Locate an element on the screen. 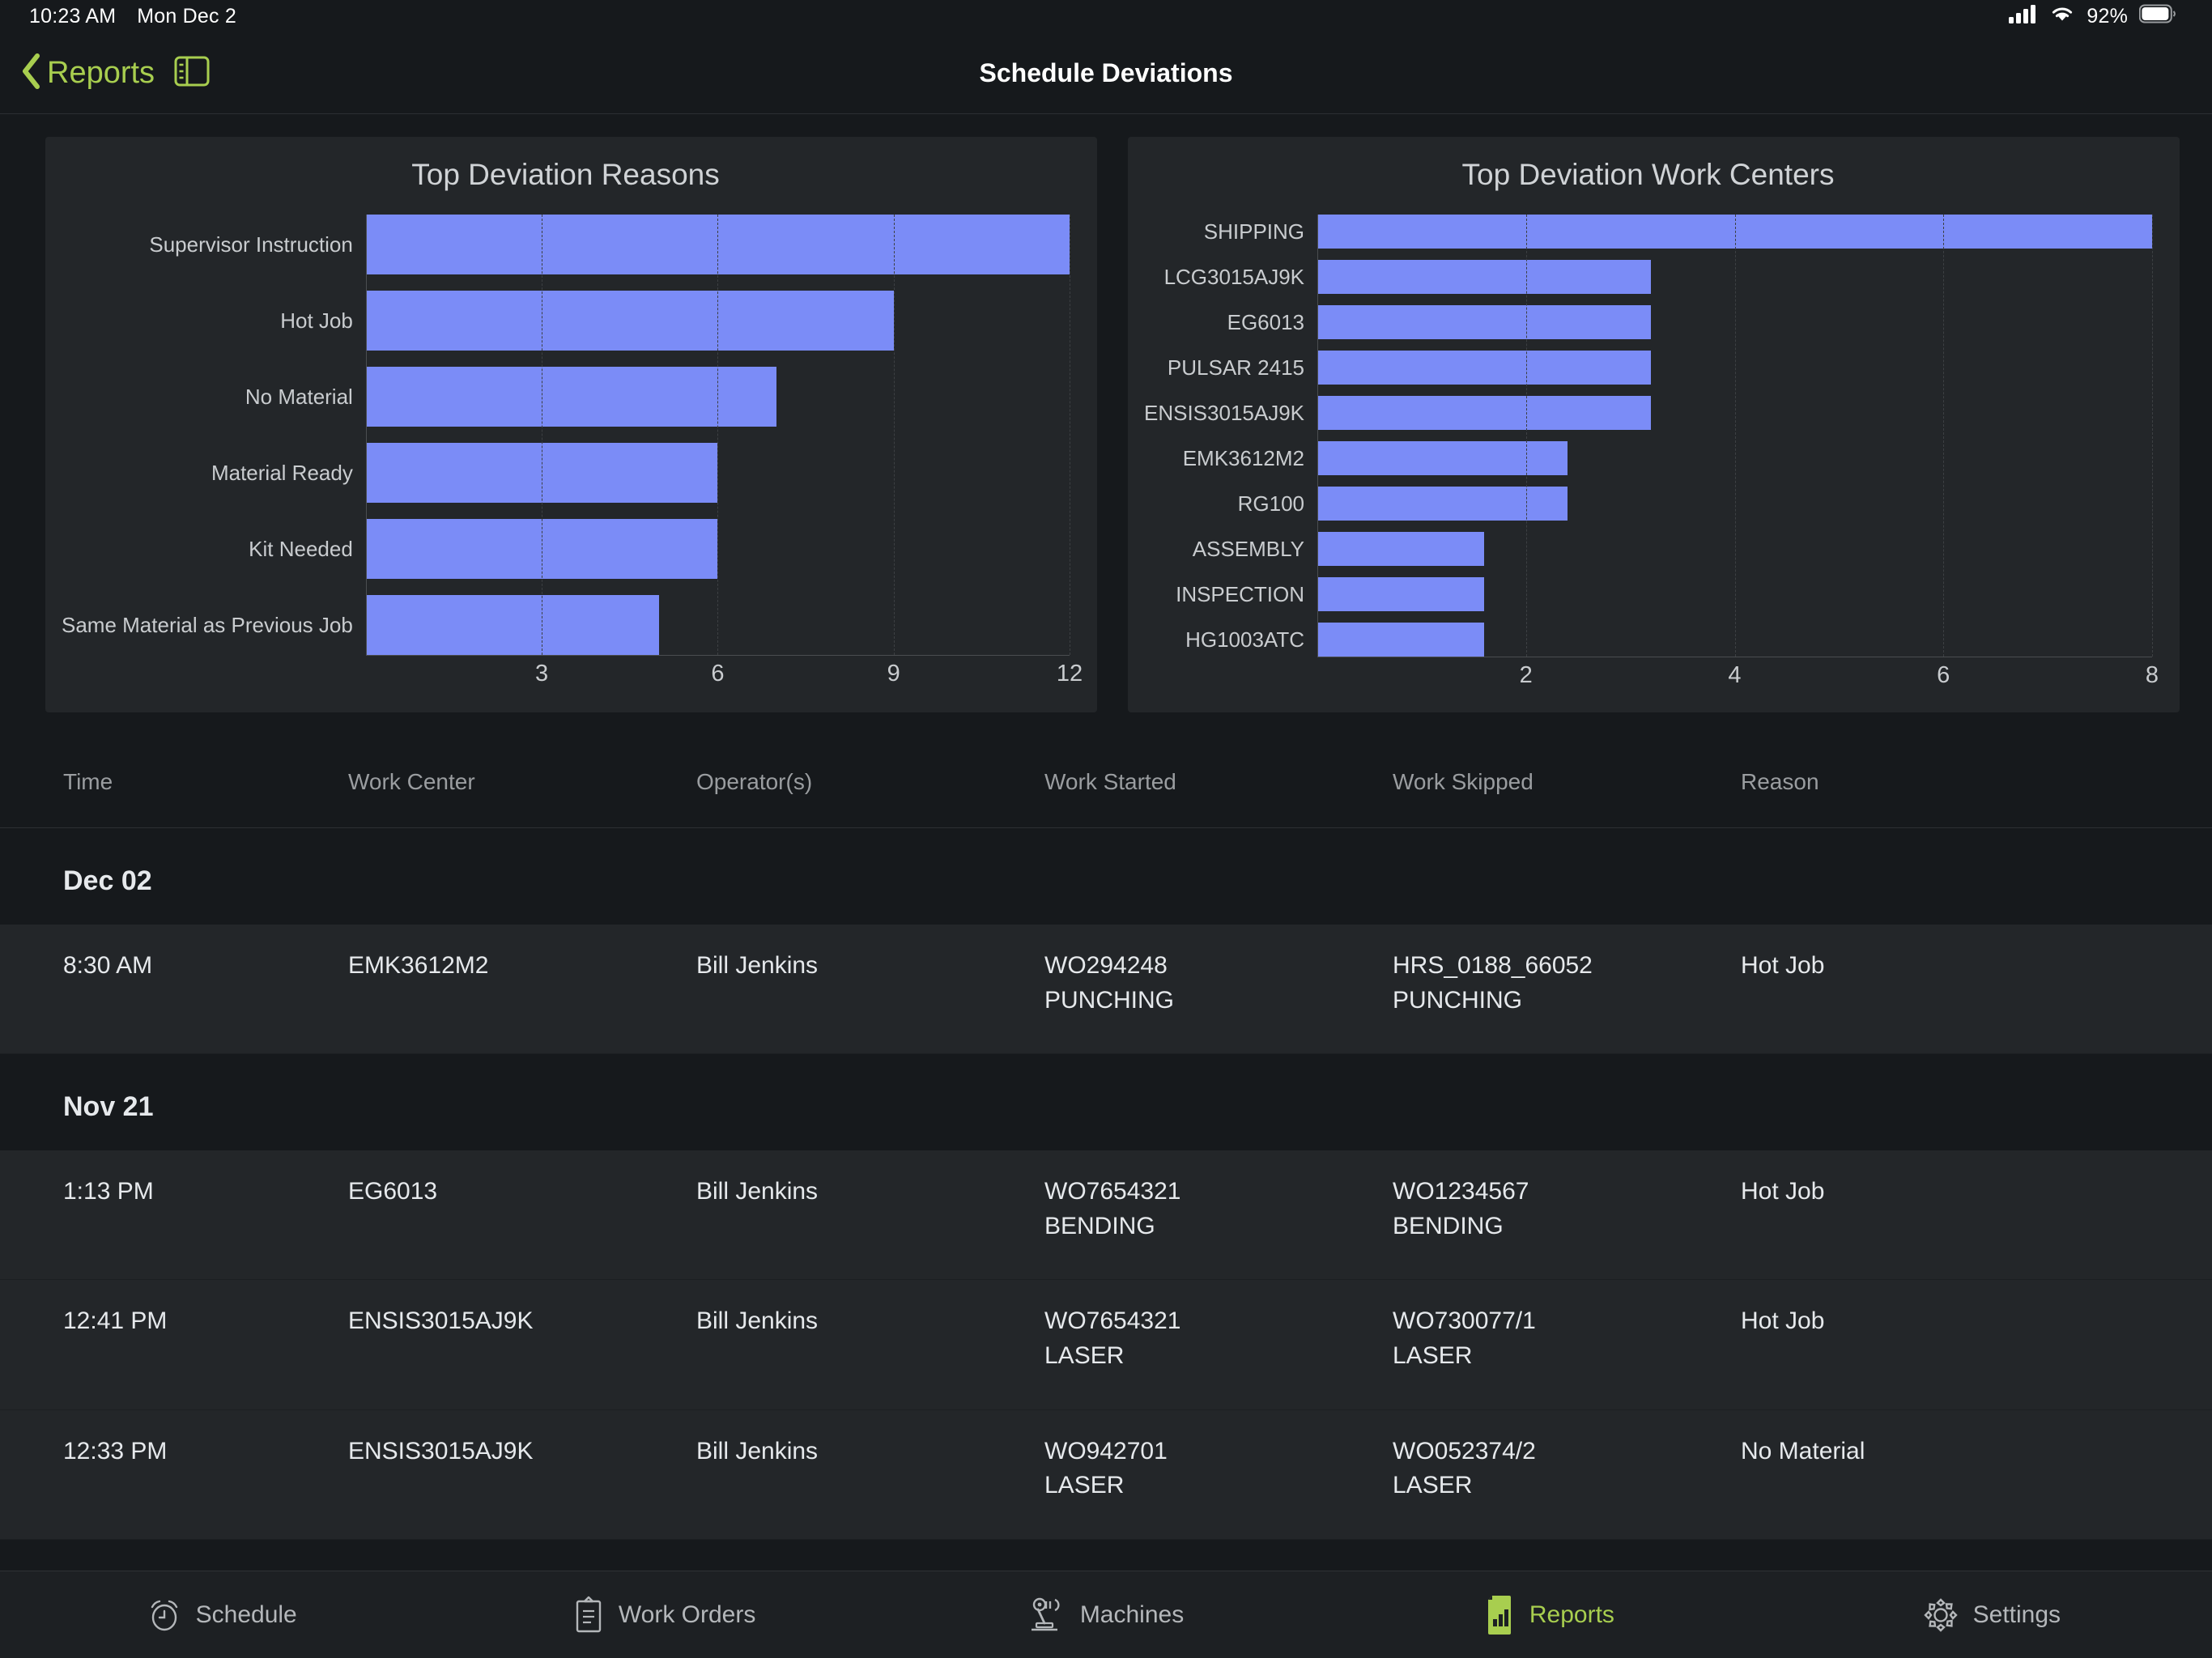  cell-work-skipped-primary: HRS_0188_66052 is located at coordinates (1493, 965).